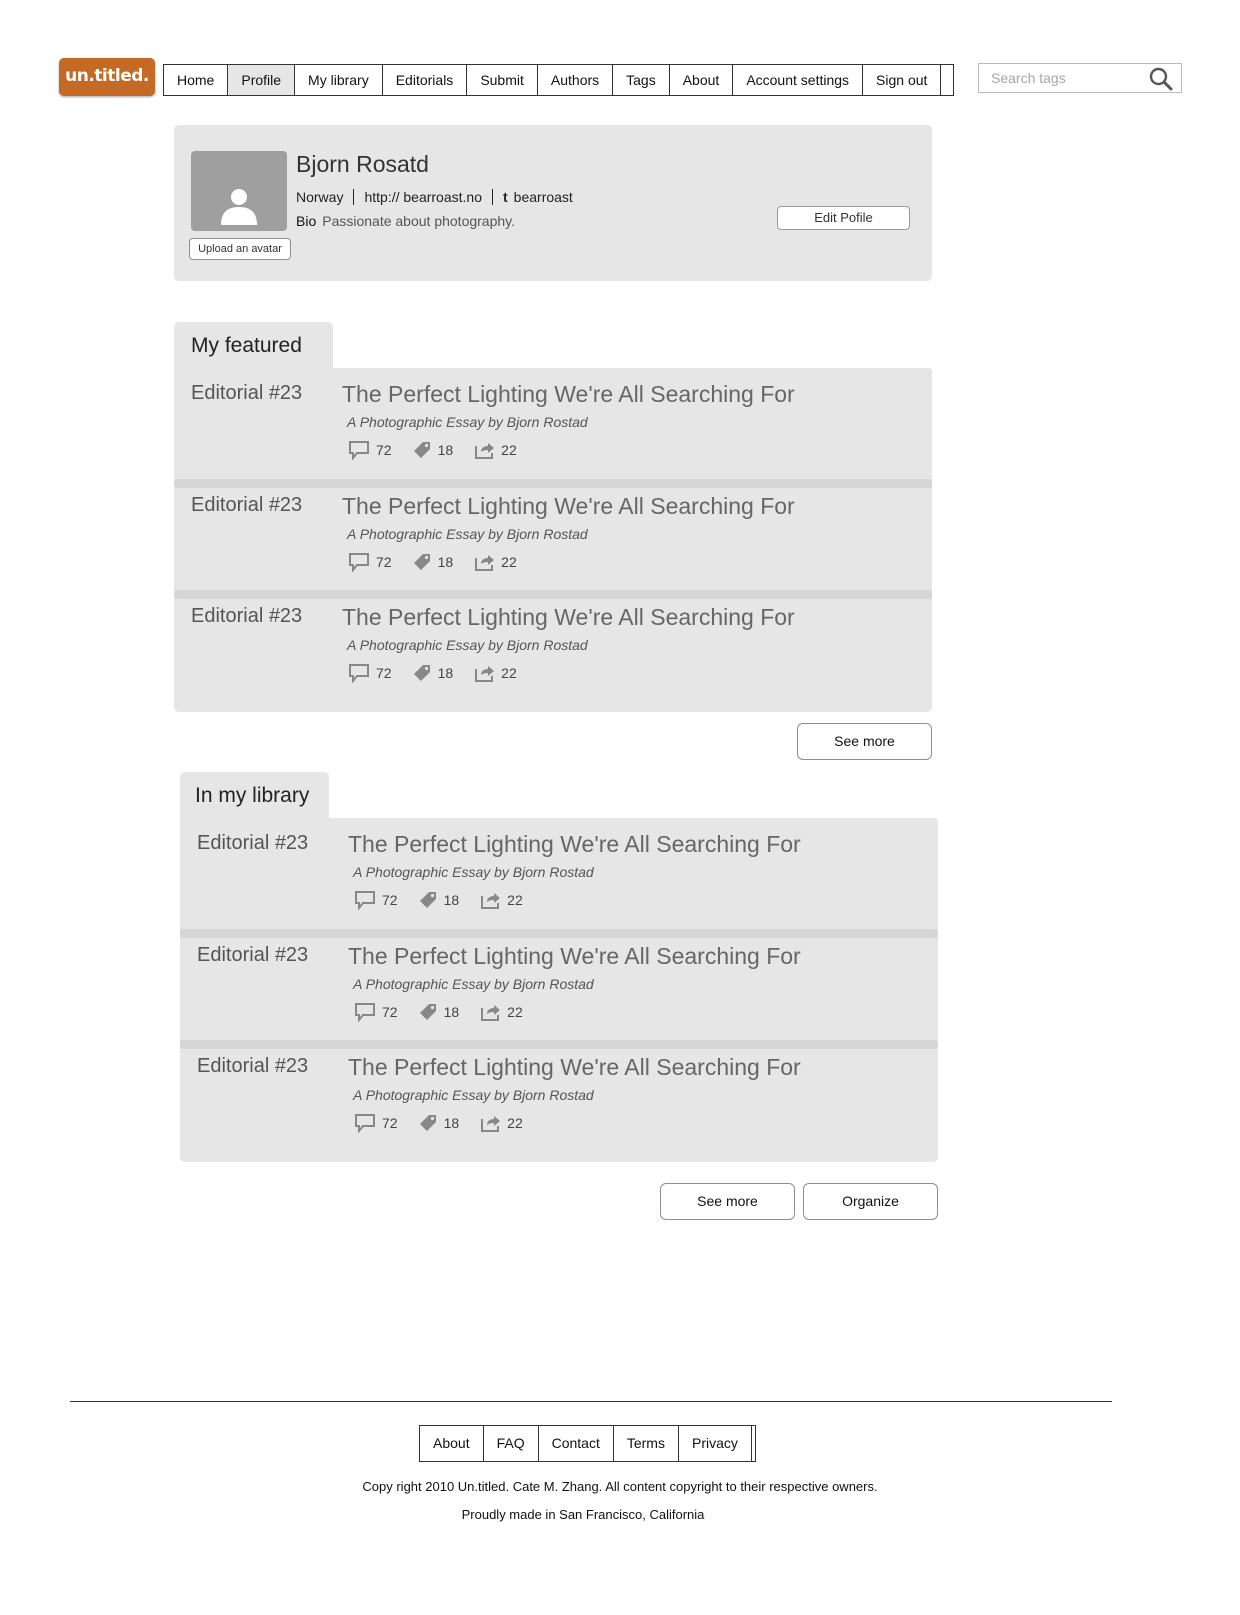 The image size is (1240, 1615). What do you see at coordinates (702, 80) in the screenshot?
I see `nav-item-about: About` at bounding box center [702, 80].